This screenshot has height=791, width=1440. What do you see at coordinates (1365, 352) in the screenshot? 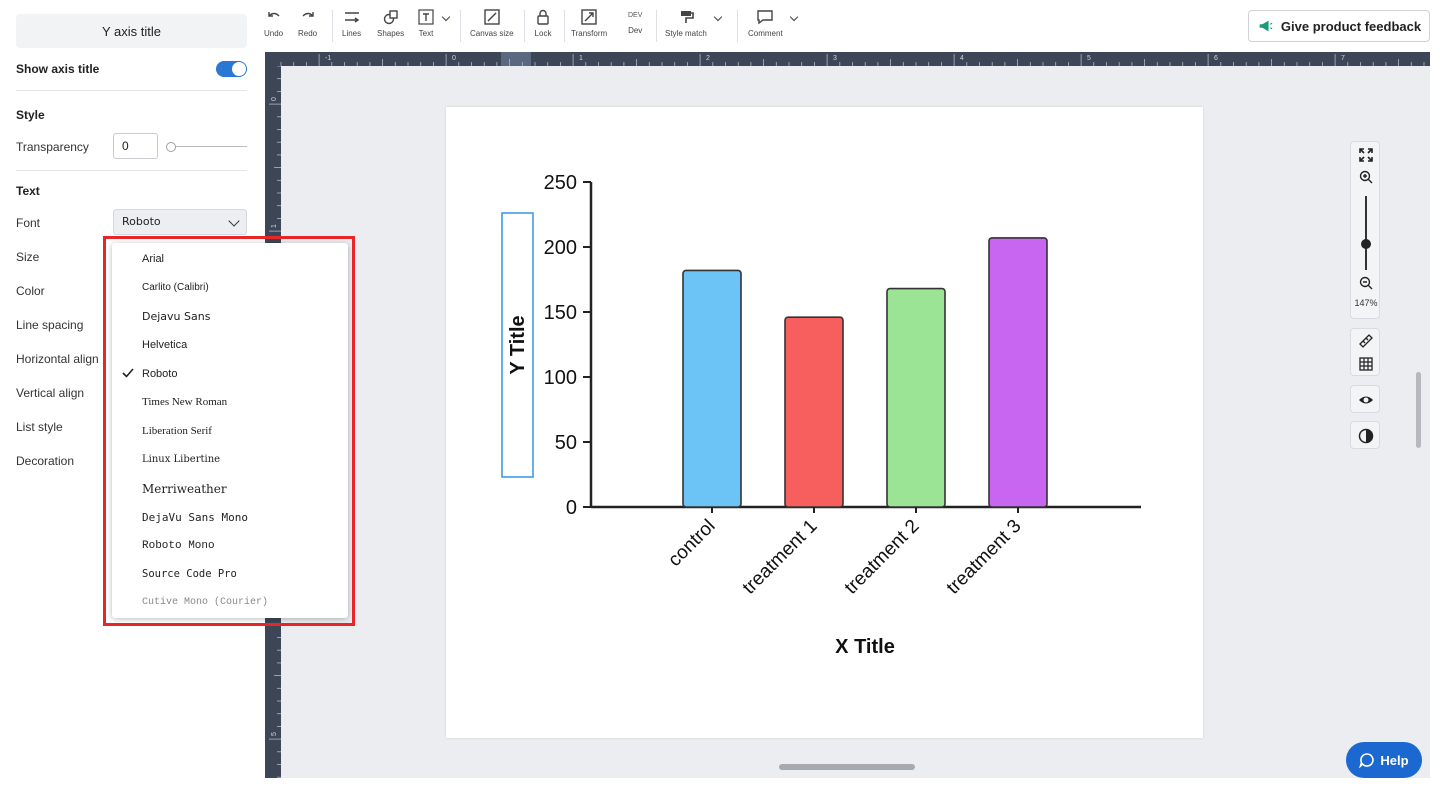
I see `view-tools` at bounding box center [1365, 352].